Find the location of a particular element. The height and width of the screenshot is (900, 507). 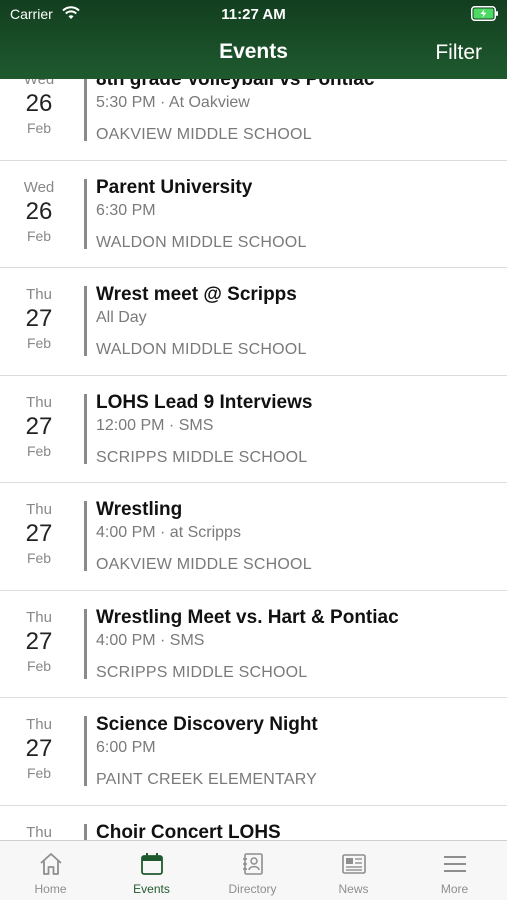

event-title: Wrest meet @ Scripps is located at coordinates (196, 294).